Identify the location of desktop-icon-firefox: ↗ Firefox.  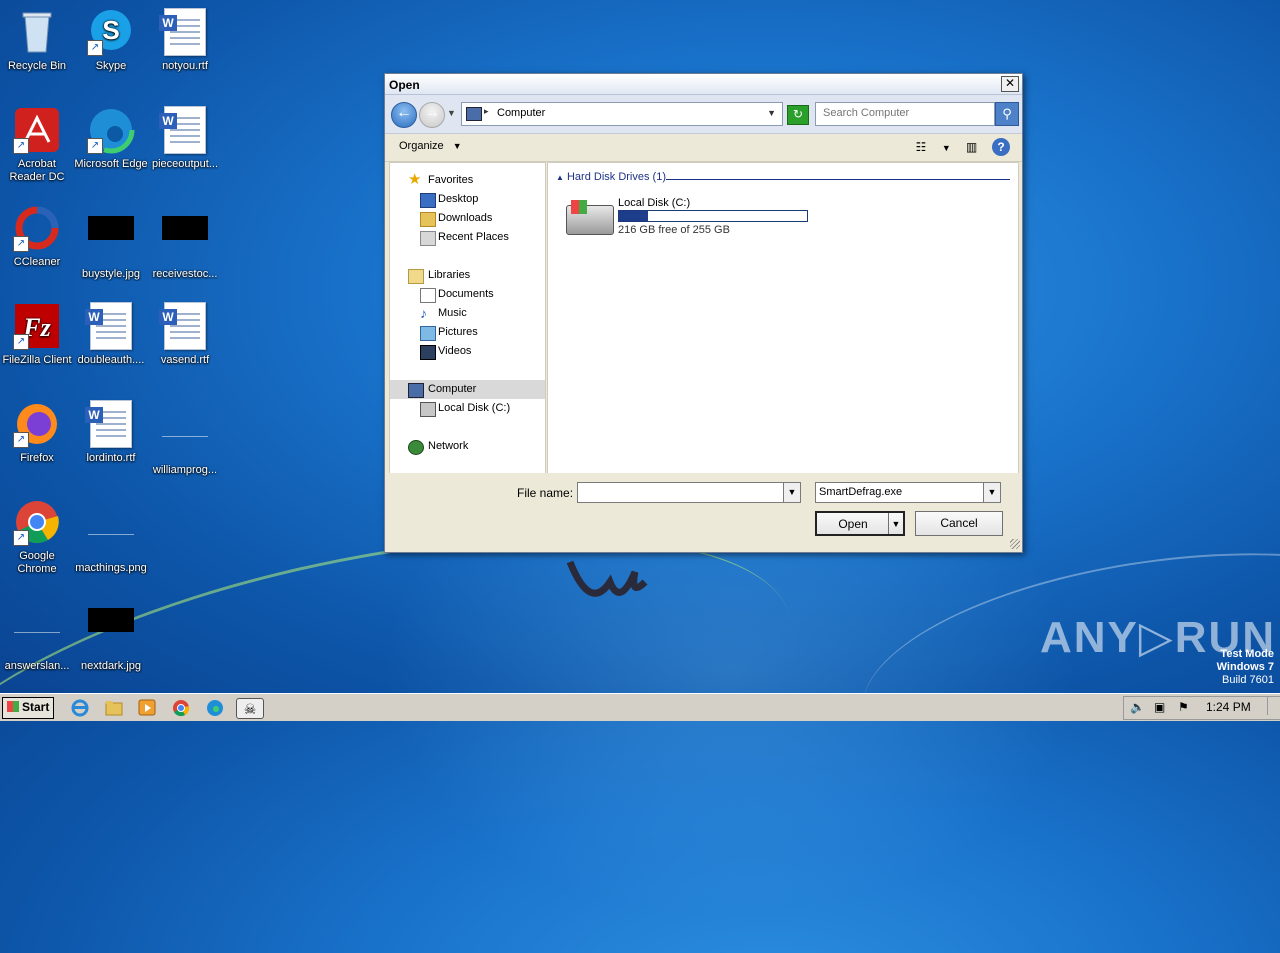
(37, 432).